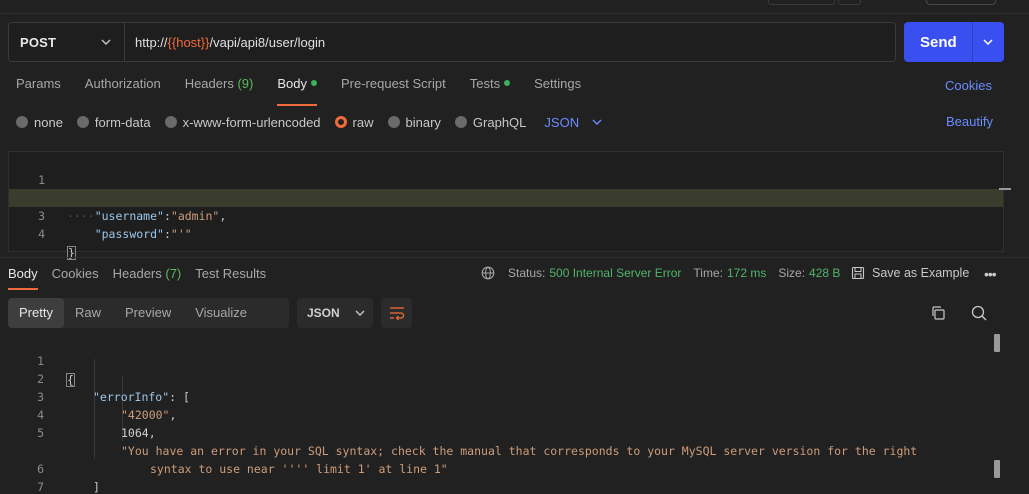  What do you see at coordinates (48, 122) in the screenshot?
I see `radio-label: none` at bounding box center [48, 122].